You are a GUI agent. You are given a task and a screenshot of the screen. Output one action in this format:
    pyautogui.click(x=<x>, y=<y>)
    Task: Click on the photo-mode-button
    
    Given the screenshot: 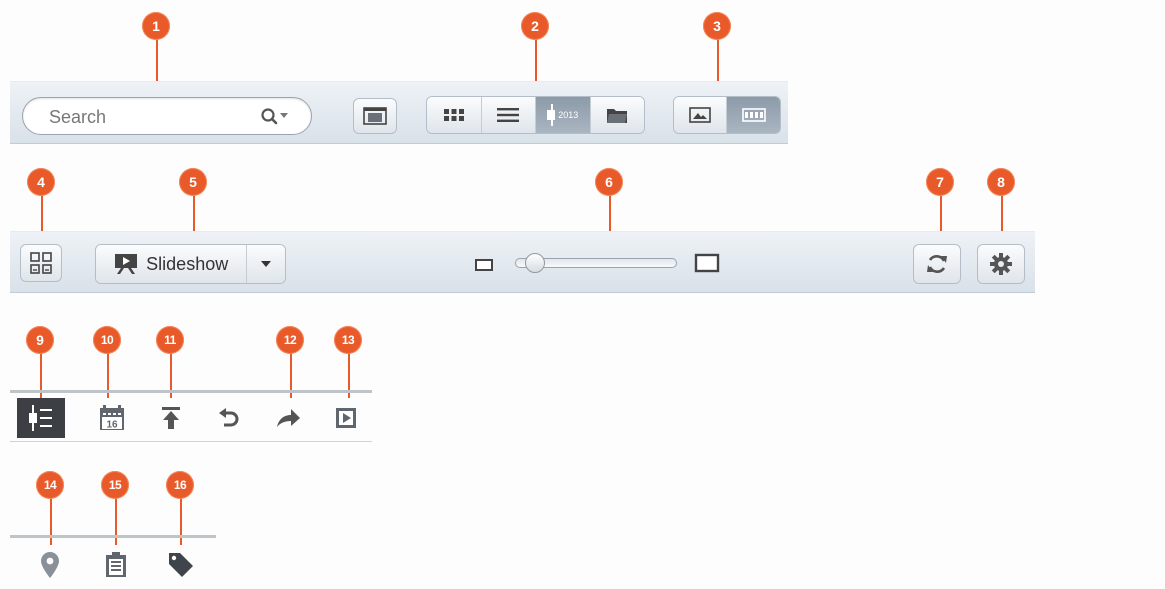 What is the action you would take?
    pyautogui.click(x=701, y=115)
    